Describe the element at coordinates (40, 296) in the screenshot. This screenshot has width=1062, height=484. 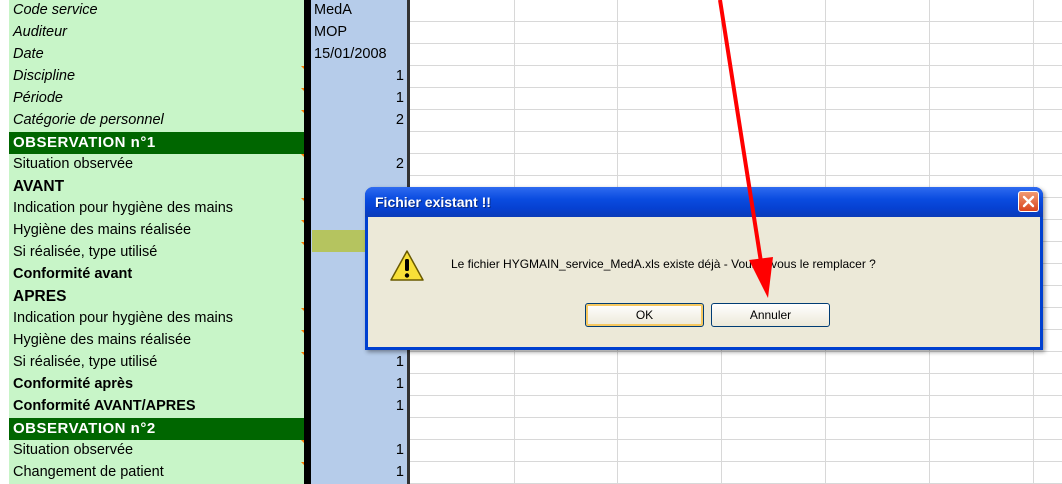
I see `row-label-text: APRES` at that location.